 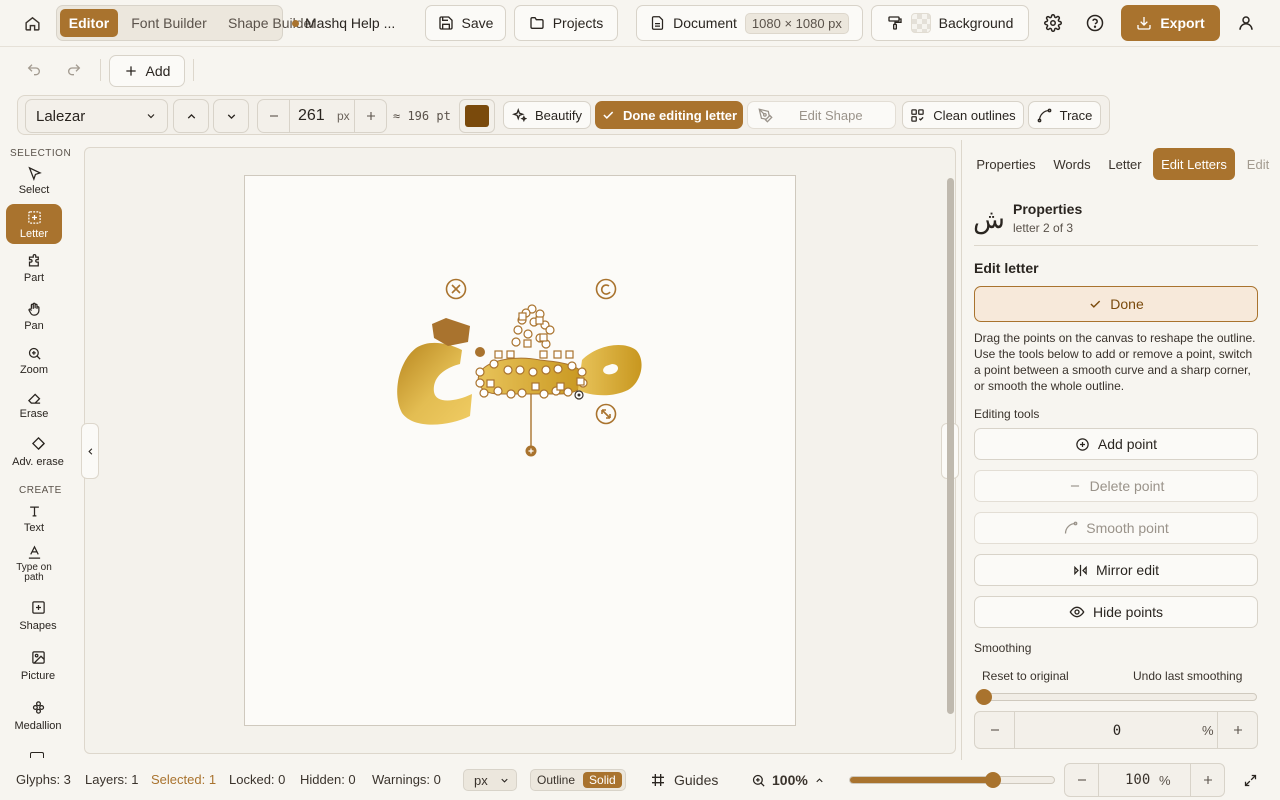 What do you see at coordinates (984, 697) in the screenshot?
I see `smoothing-slider-knob` at bounding box center [984, 697].